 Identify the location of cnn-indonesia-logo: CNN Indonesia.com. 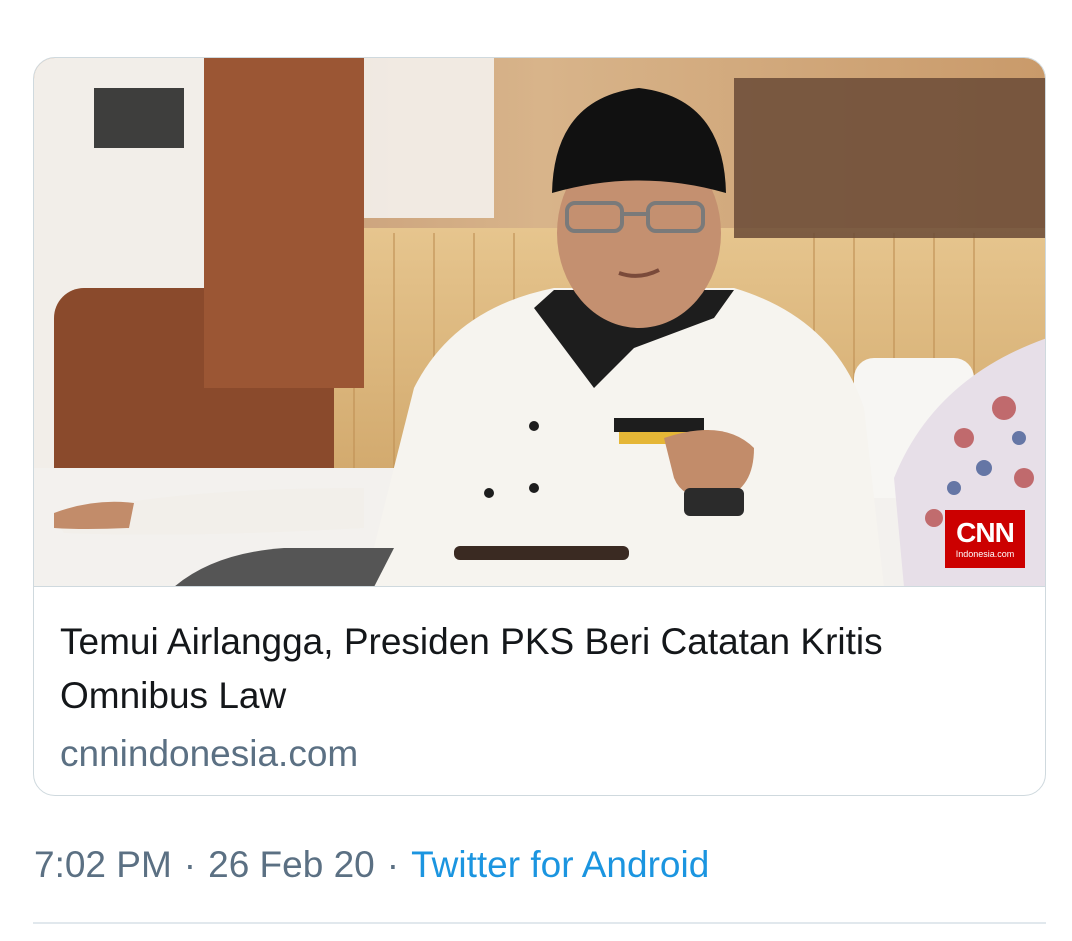
(985, 539).